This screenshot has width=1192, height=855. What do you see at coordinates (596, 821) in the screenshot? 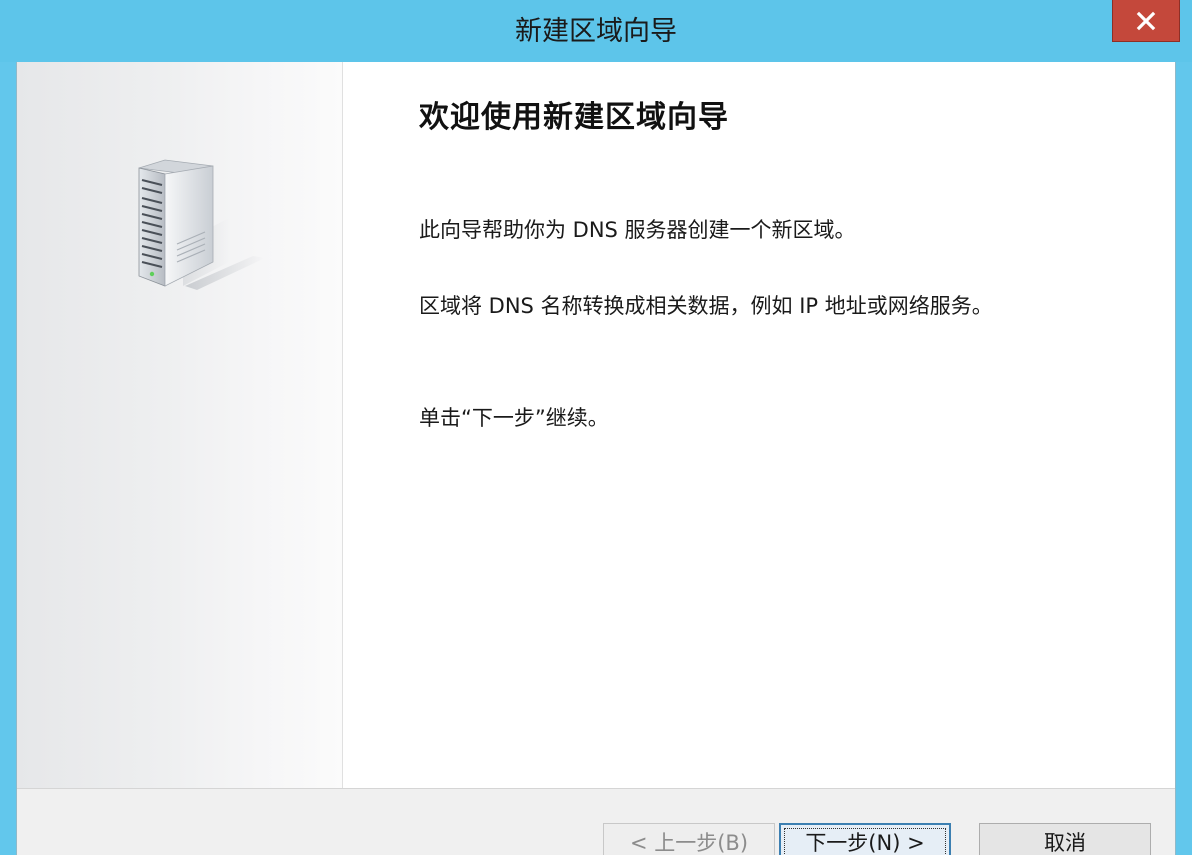
I see `button-bar: < 上一步(B) 下一步(N) > 取消` at bounding box center [596, 821].